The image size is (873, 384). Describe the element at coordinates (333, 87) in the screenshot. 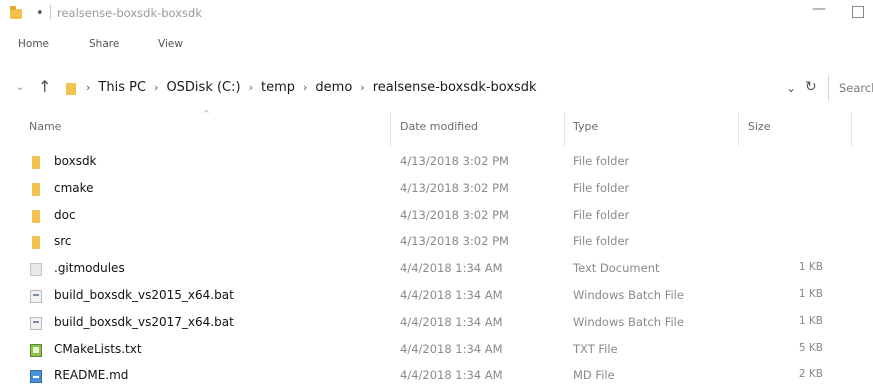

I see `breadcrumb-demo: demo` at that location.